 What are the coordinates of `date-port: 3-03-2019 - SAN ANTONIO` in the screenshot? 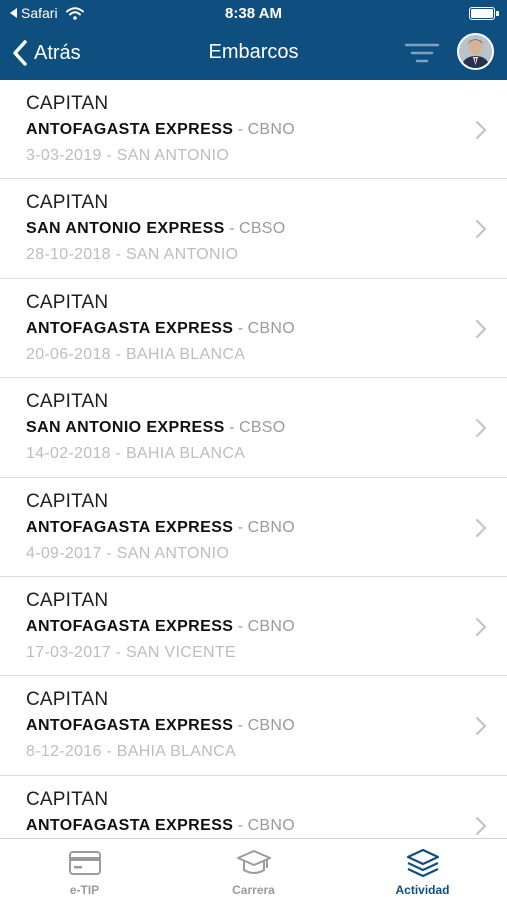 It's located at (128, 155).